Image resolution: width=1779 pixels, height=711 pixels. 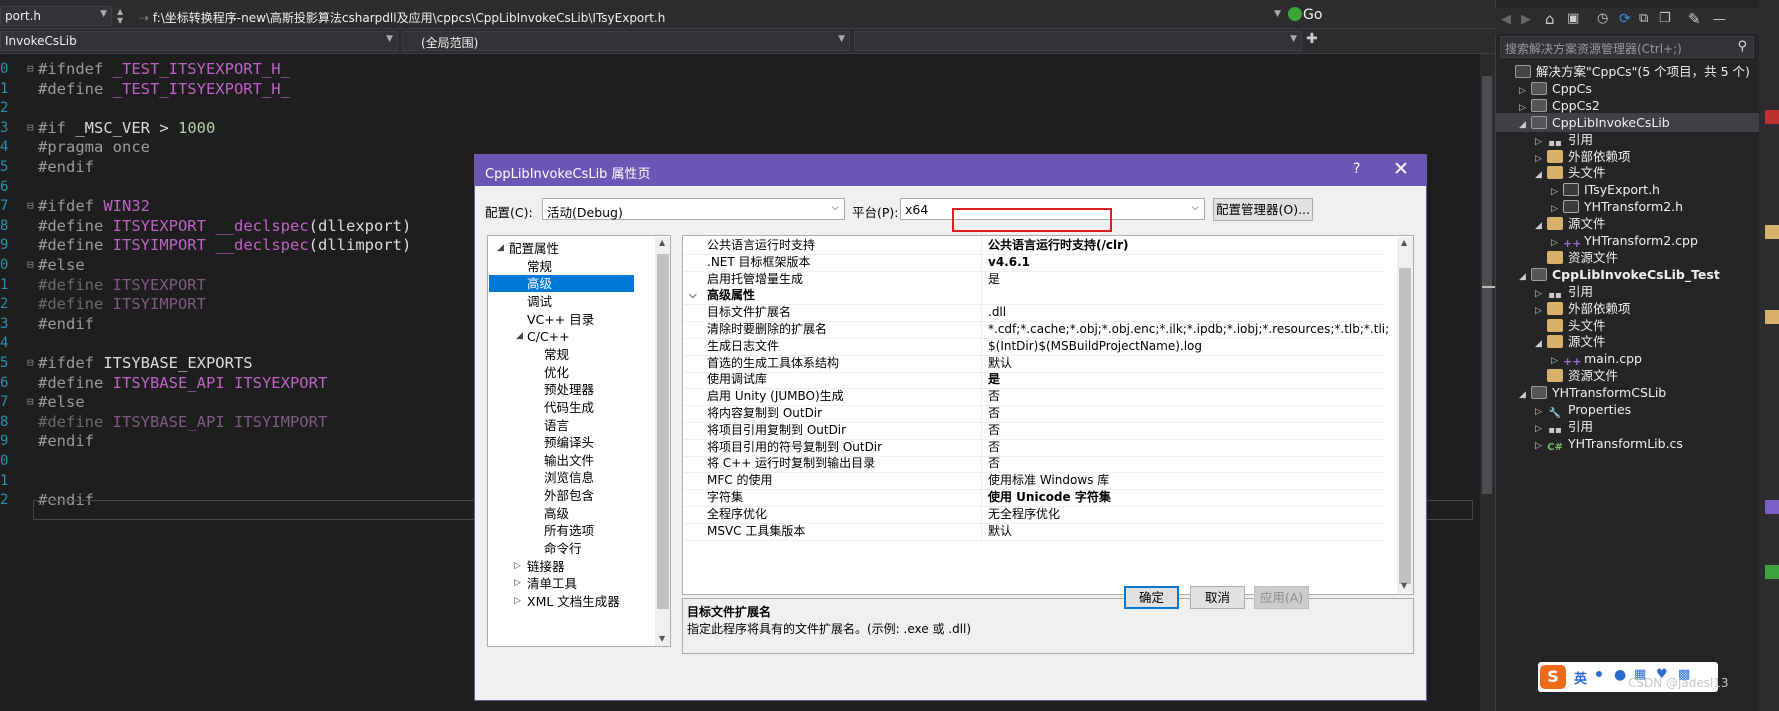 I want to click on sync-icon: ⟳, so click(x=1625, y=19).